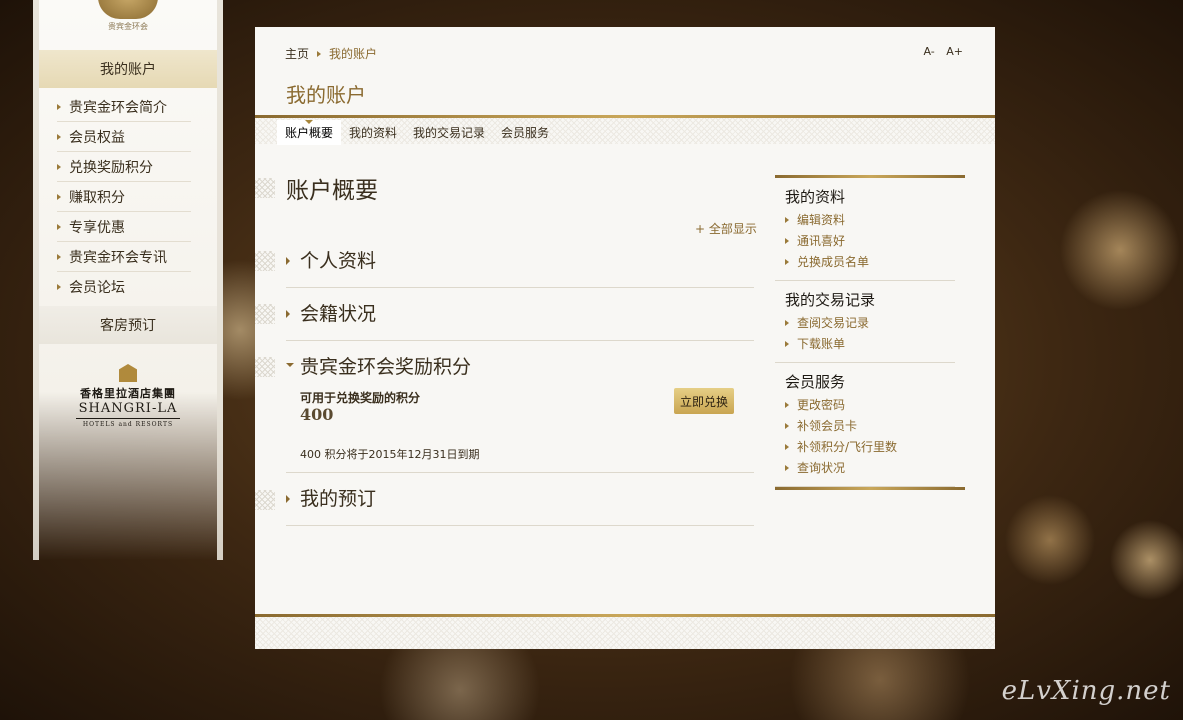  Describe the element at coordinates (520, 499) in the screenshot. I see `accordion-reservations: 我的预订` at that location.